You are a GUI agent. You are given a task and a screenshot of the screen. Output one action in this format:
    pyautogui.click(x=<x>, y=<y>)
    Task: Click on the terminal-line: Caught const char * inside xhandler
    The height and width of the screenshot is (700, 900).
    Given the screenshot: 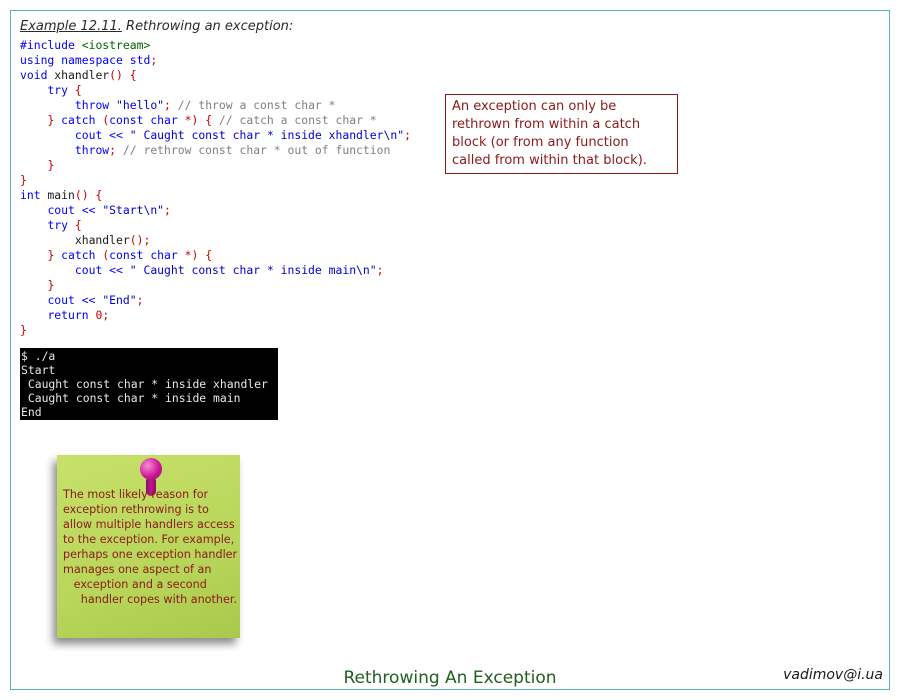 What is the action you would take?
    pyautogui.click(x=144, y=384)
    